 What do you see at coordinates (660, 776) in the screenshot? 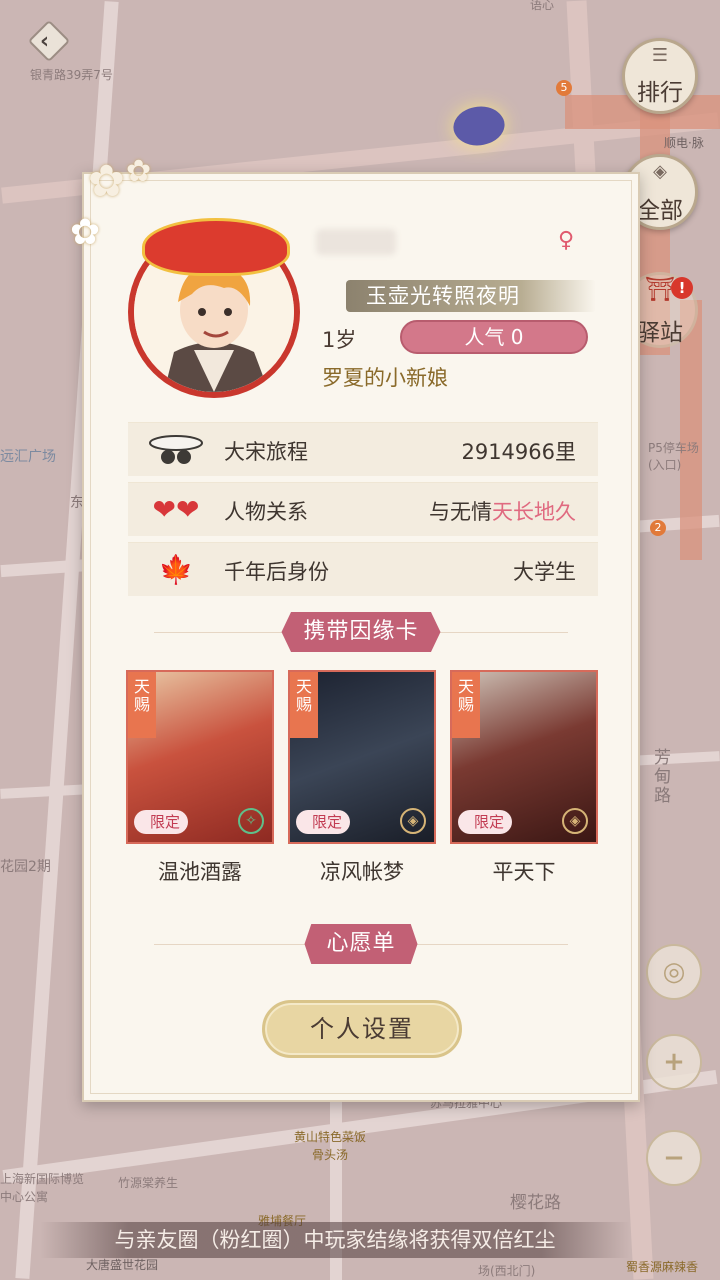
I see `map-label: 芳甸路` at bounding box center [660, 776].